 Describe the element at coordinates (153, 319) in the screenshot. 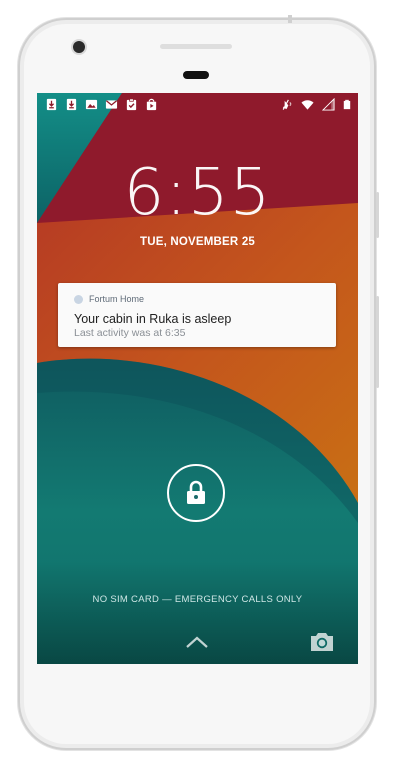

I see `notification-title: Your cabin in Ruka is asleep` at that location.